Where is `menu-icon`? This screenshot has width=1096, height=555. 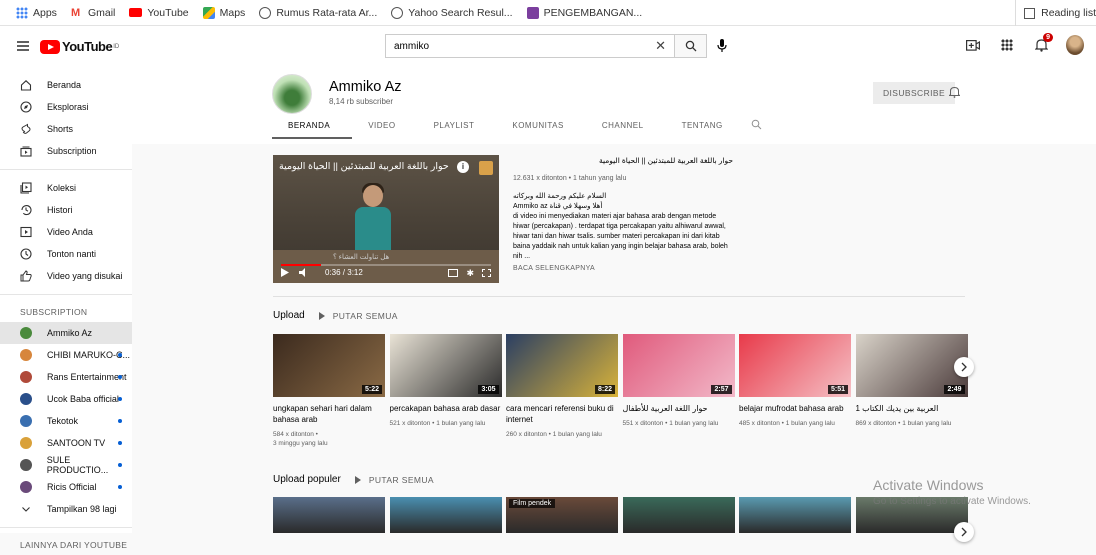
menu-icon is located at coordinates (23, 46).